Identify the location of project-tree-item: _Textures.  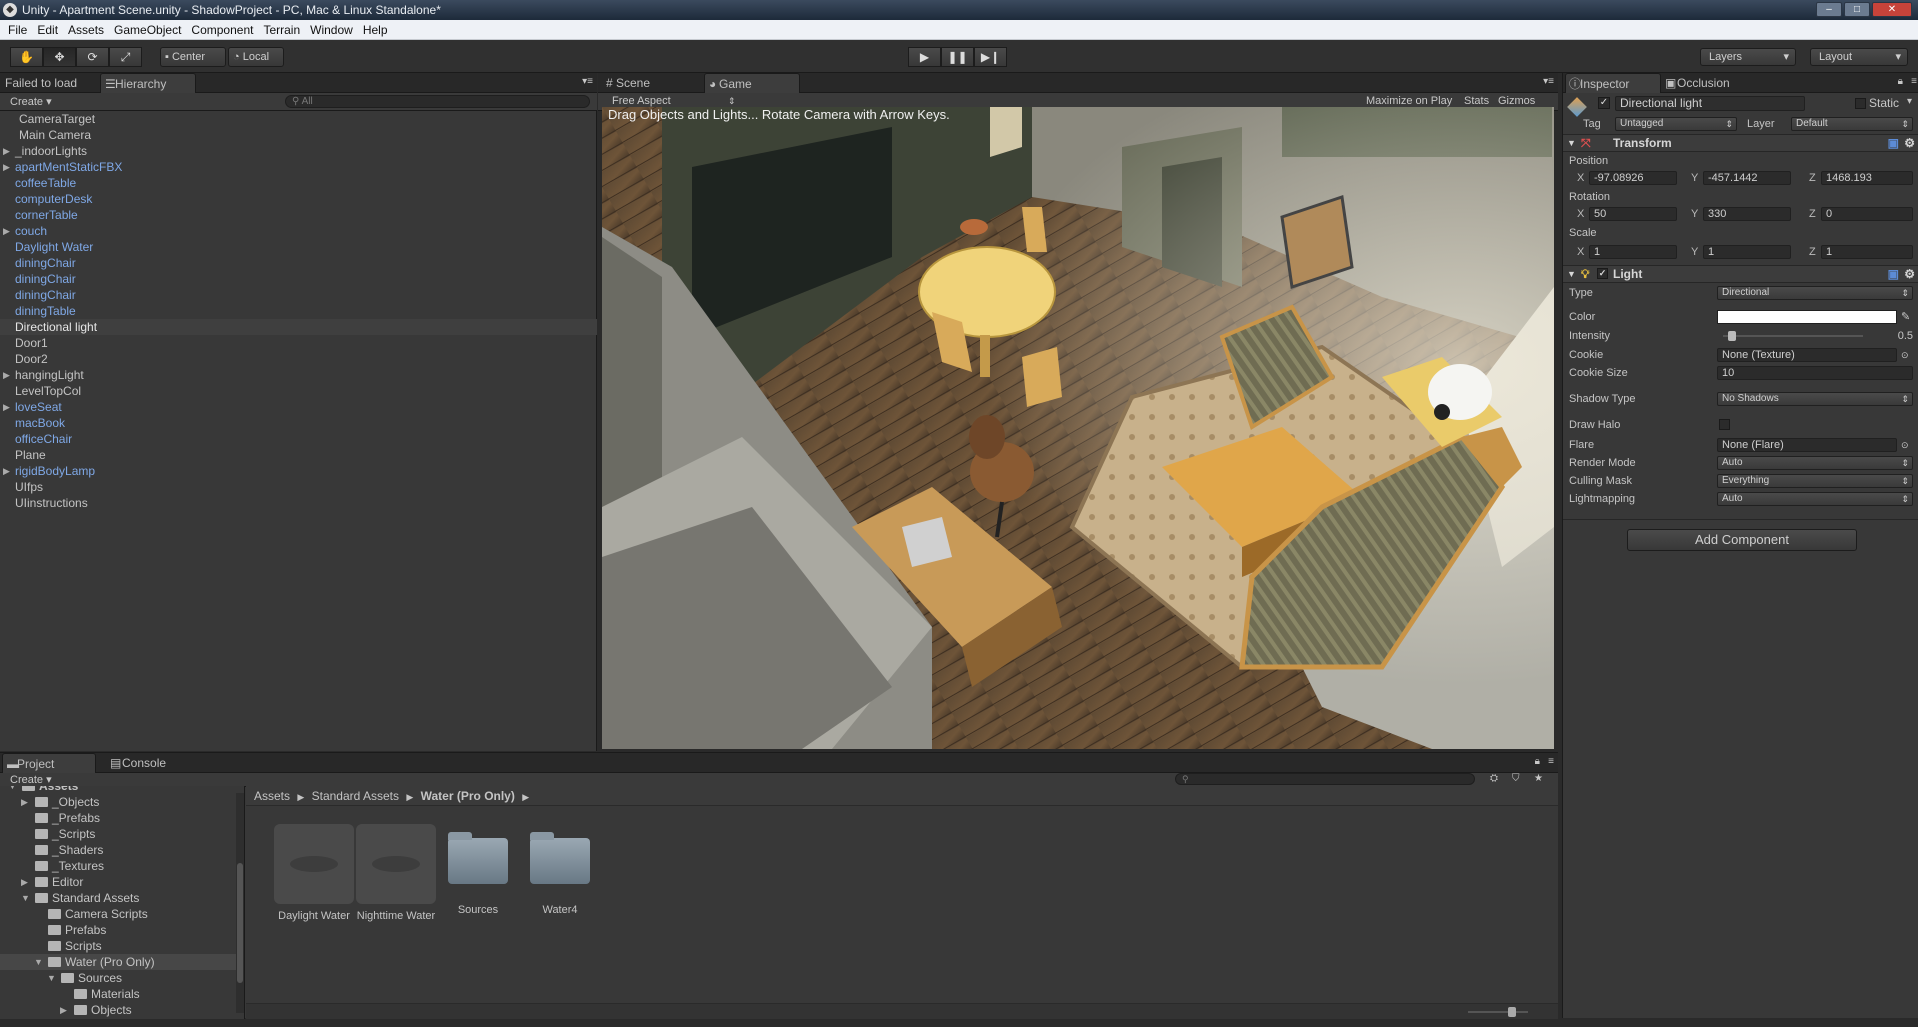
(122, 866).